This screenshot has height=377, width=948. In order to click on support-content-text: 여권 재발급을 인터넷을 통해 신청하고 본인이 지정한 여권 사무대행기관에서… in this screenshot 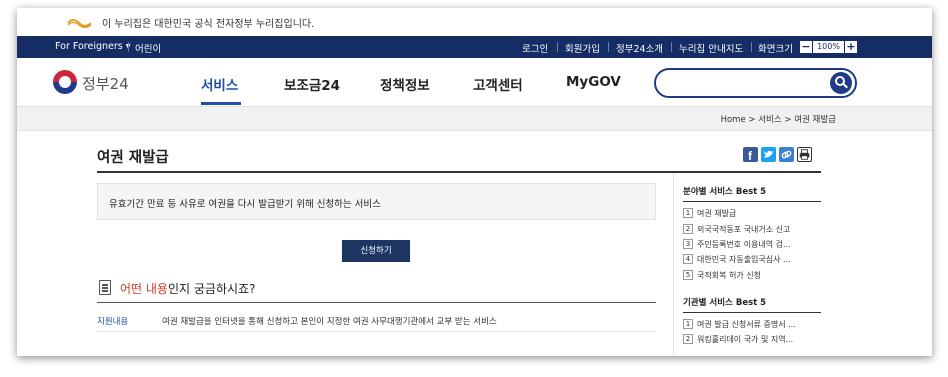, I will do `click(329, 322)`.